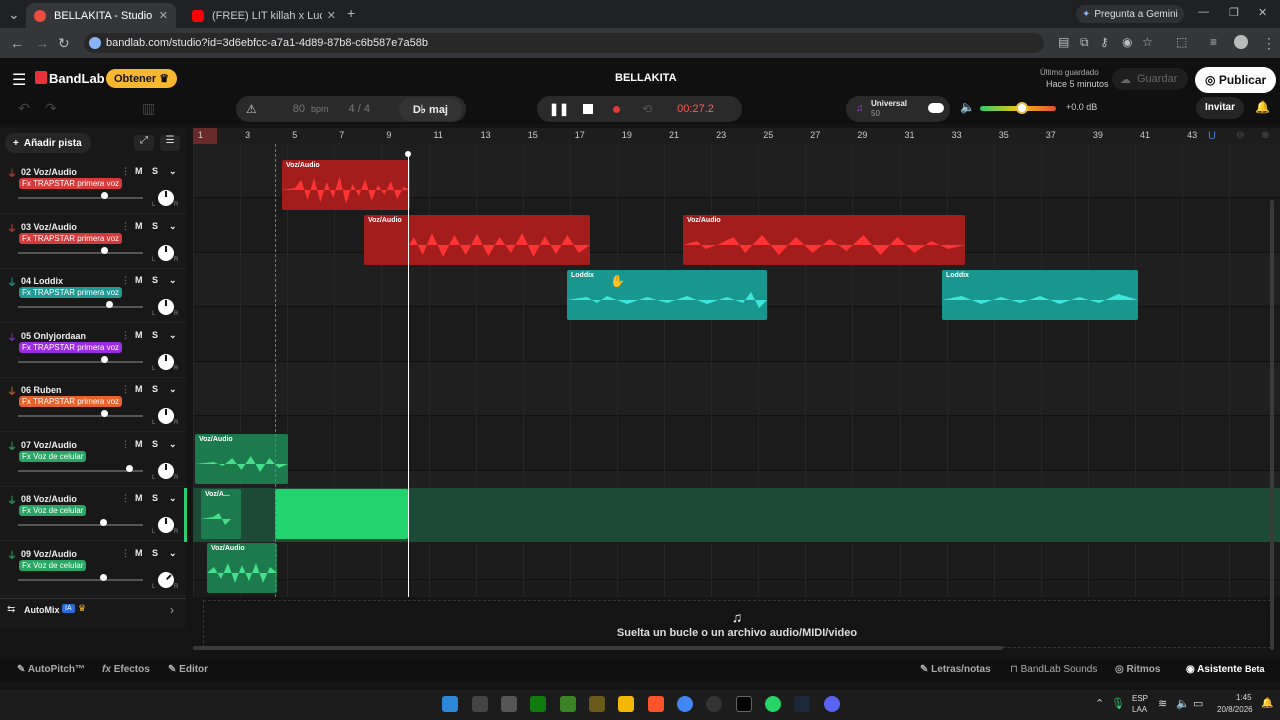  What do you see at coordinates (480, 704) in the screenshot?
I see `widgets-icon` at bounding box center [480, 704].